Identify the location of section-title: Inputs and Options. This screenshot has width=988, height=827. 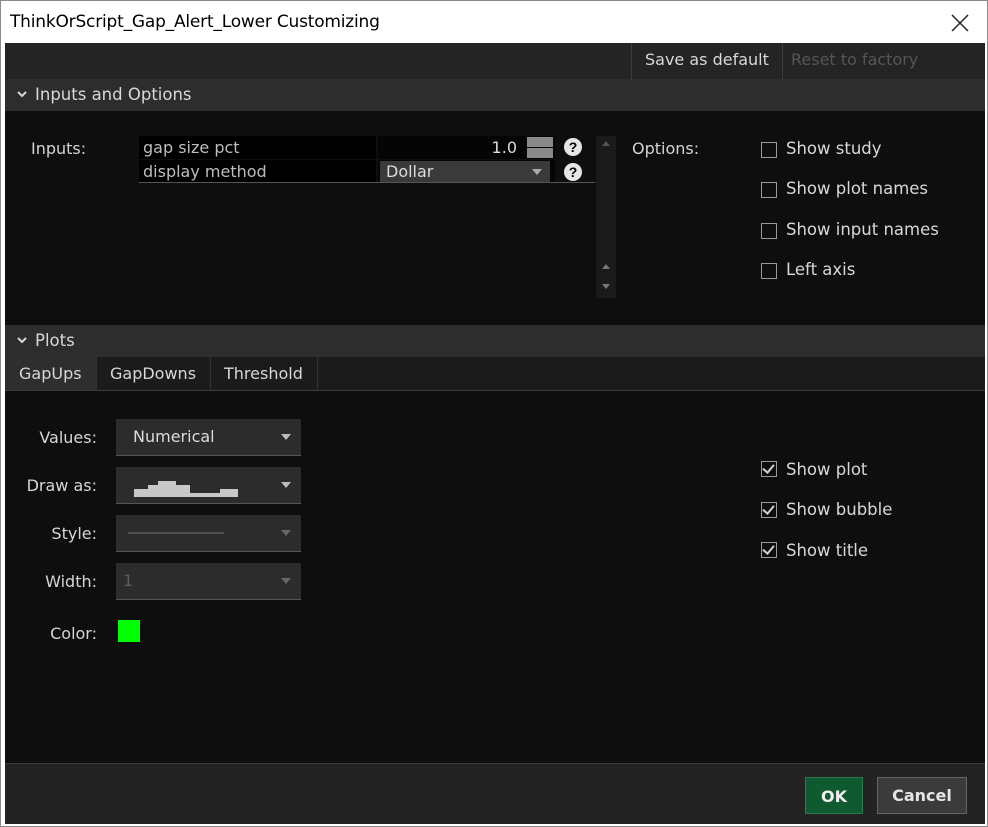
(113, 94).